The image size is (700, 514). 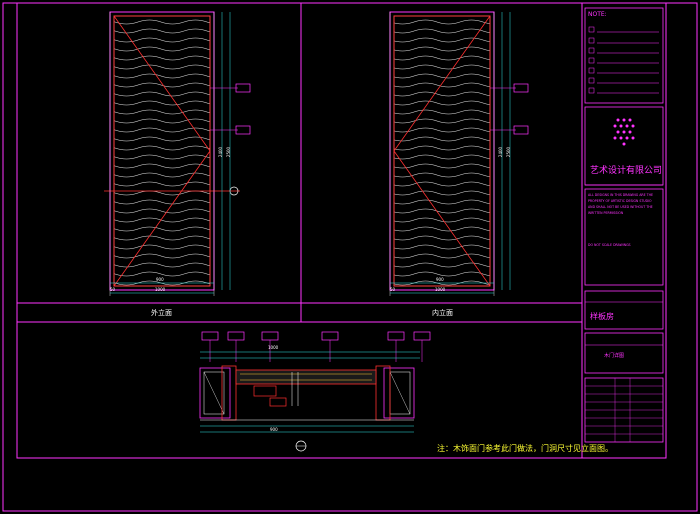 I want to click on scale-note: DO NOT SCALE DRAWINGS, so click(x=609, y=245).